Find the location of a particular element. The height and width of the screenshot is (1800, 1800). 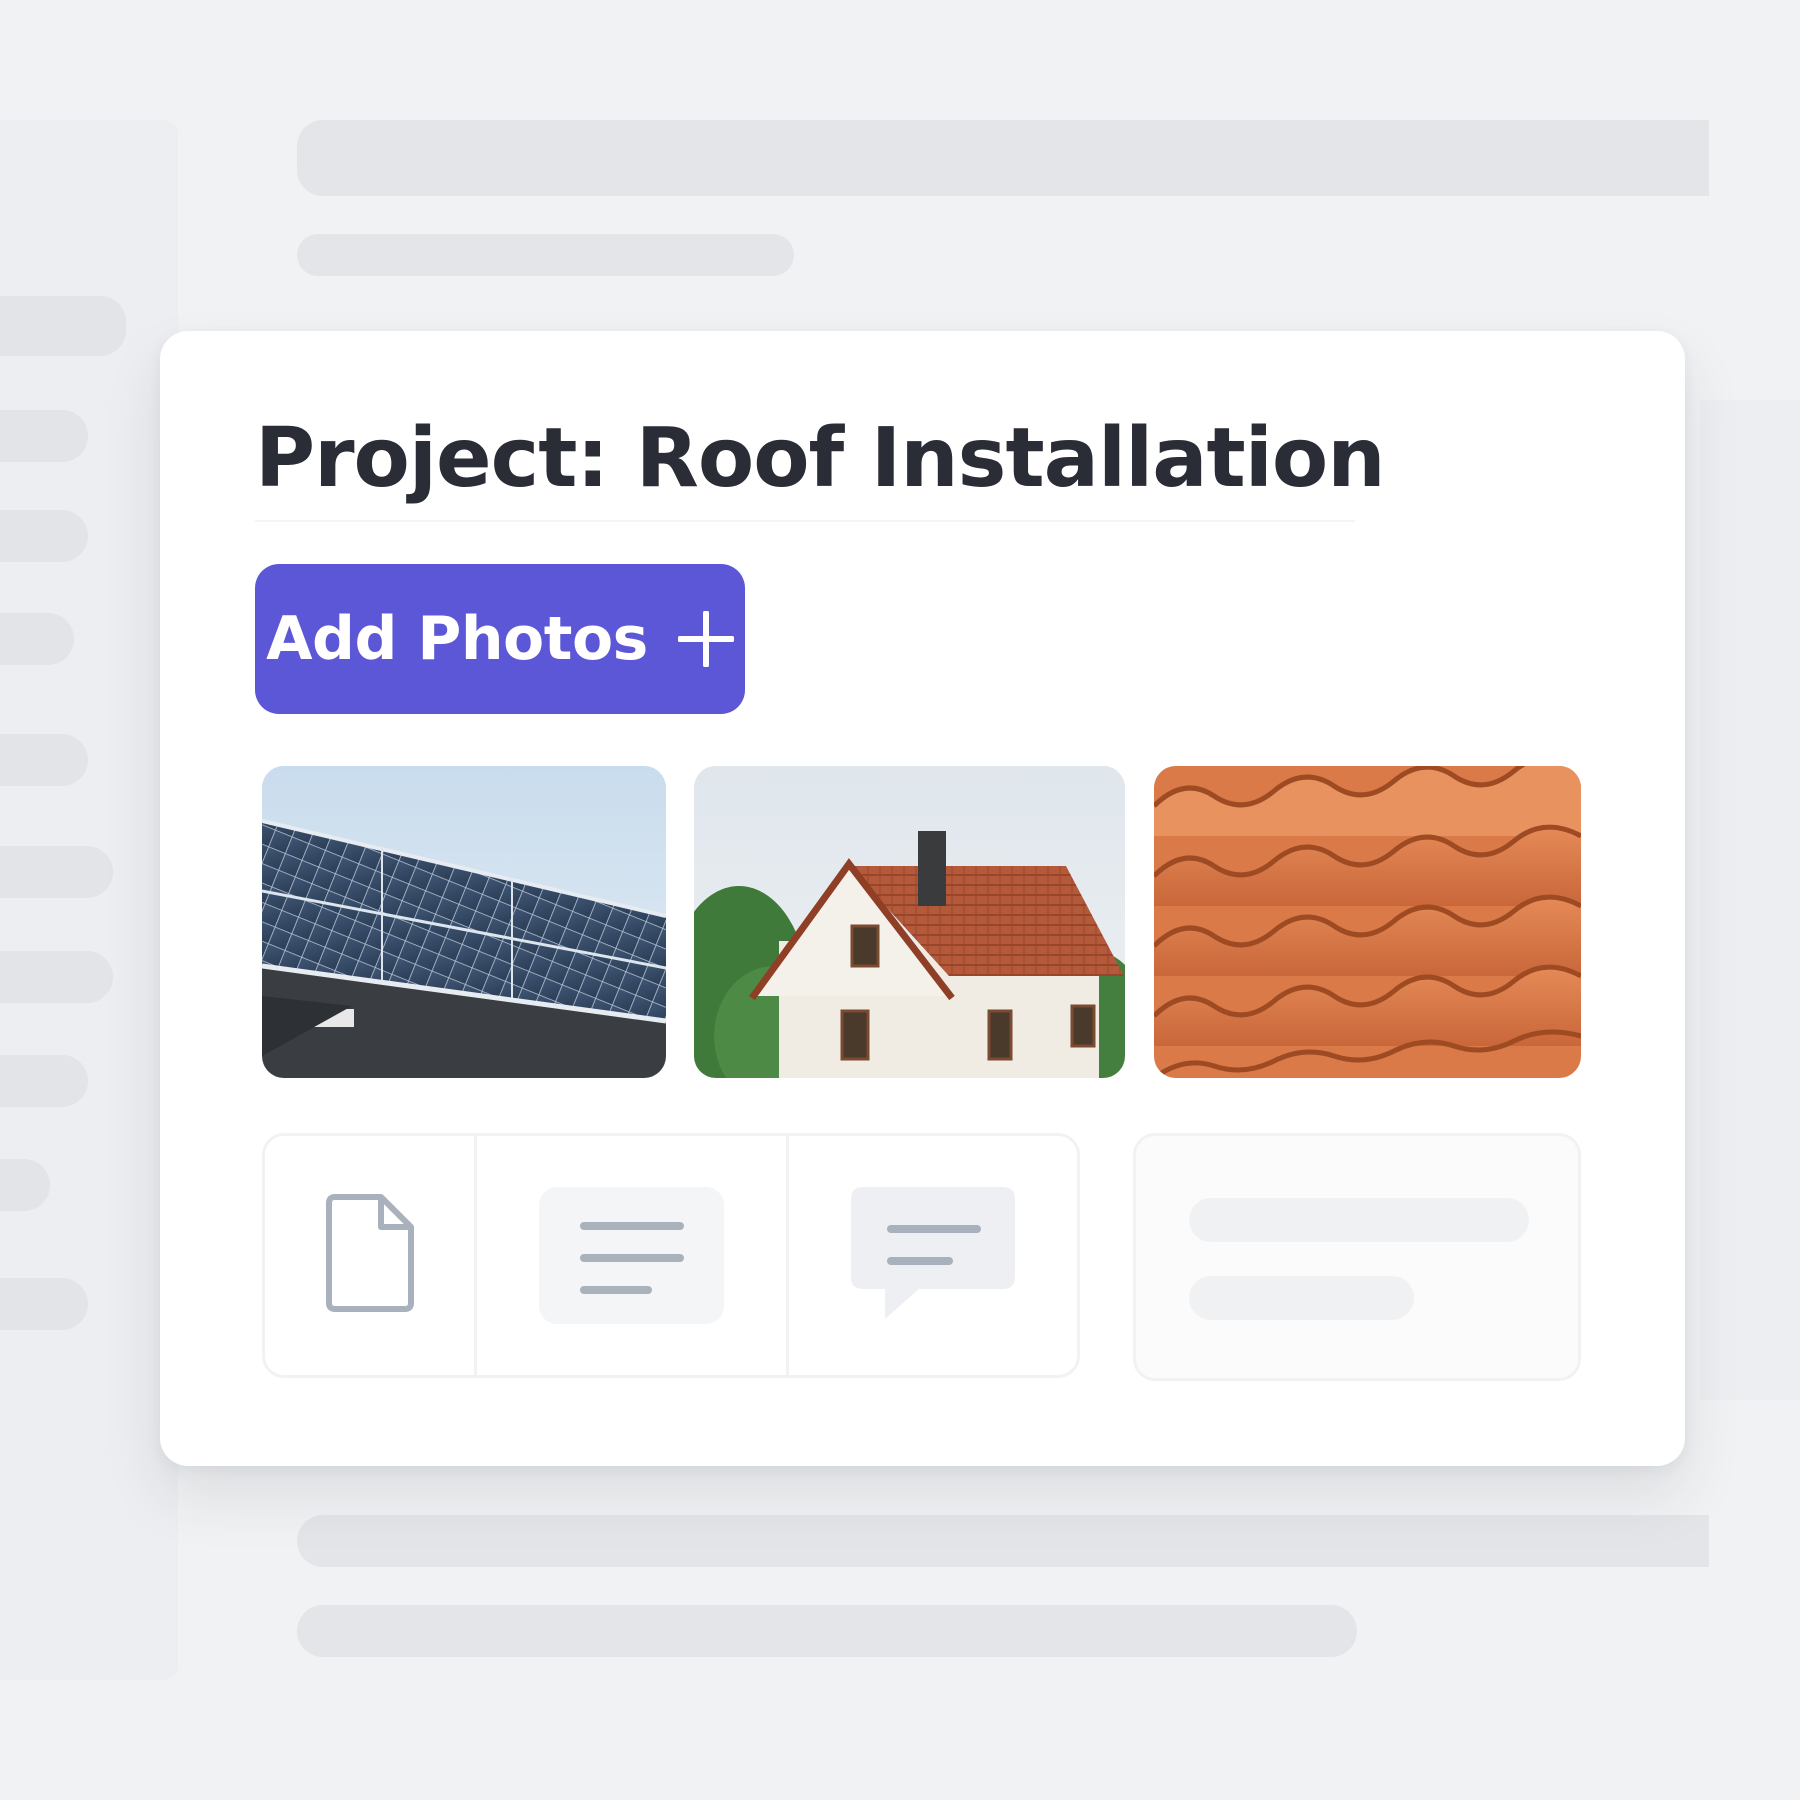

details-panel is located at coordinates (1357, 1257).